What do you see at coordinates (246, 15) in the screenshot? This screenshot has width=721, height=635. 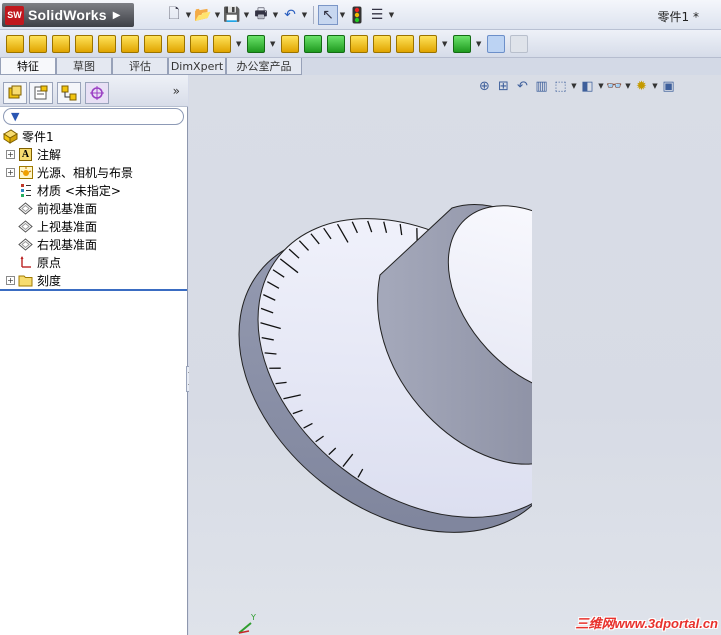 I see `save-dropdown-icon: ▼` at bounding box center [246, 15].